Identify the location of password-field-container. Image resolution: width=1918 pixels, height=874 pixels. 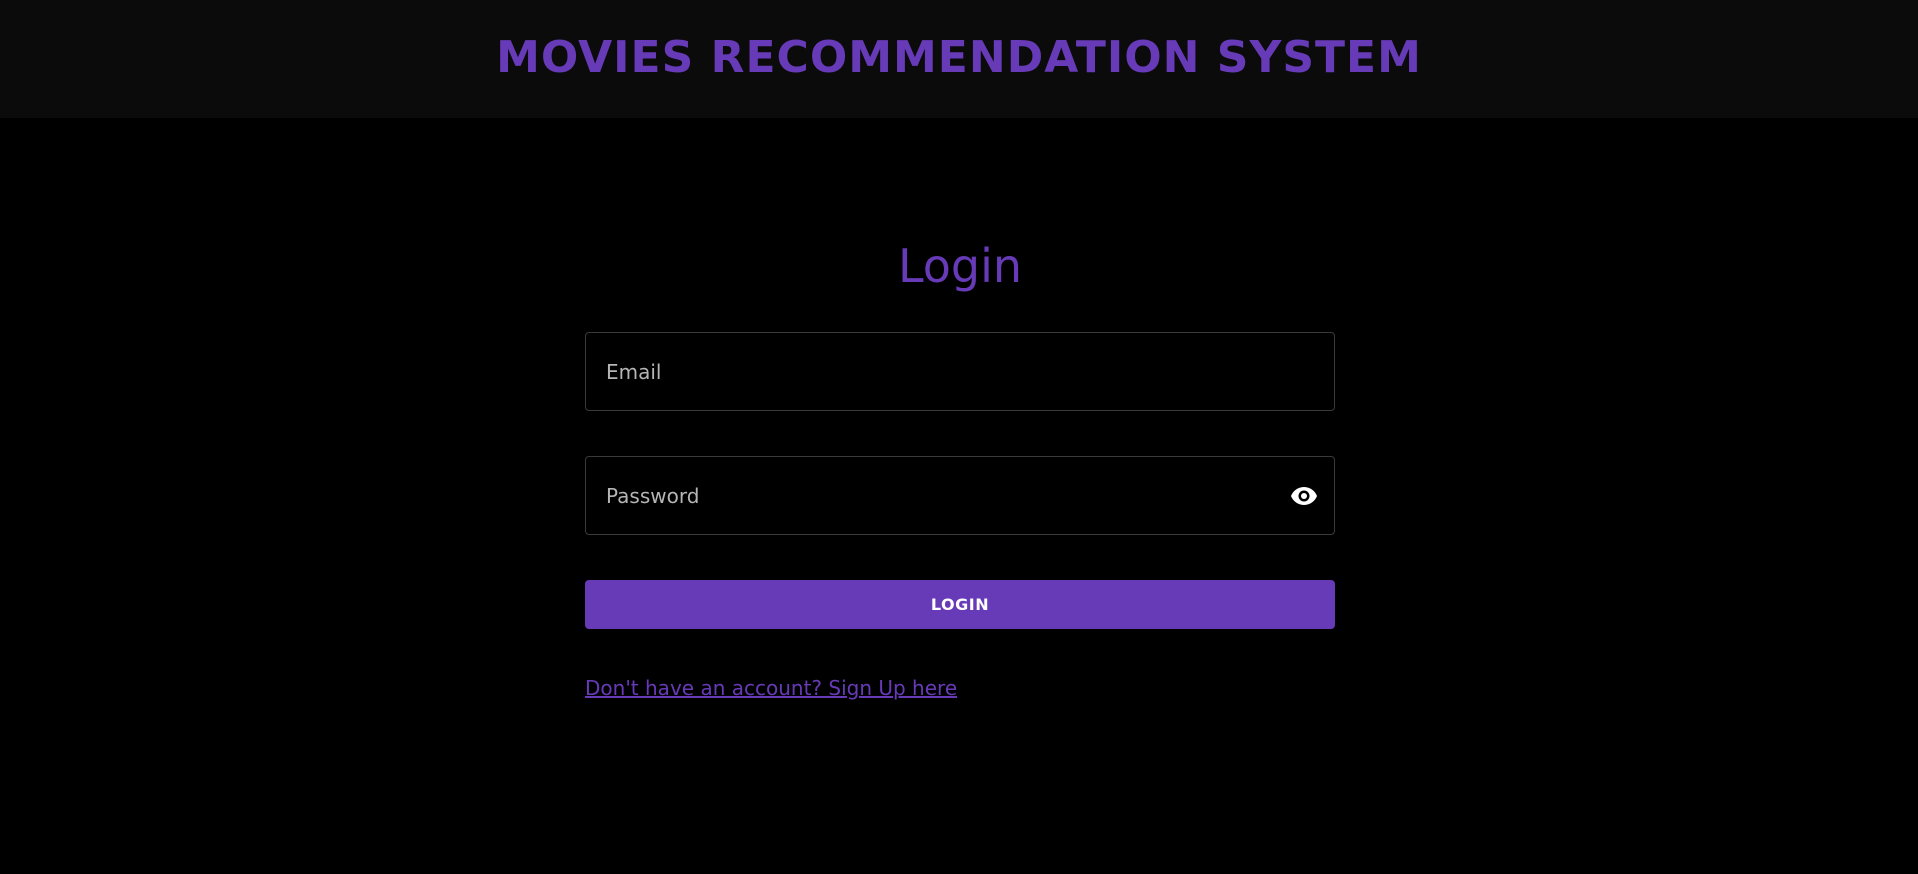
(960, 495).